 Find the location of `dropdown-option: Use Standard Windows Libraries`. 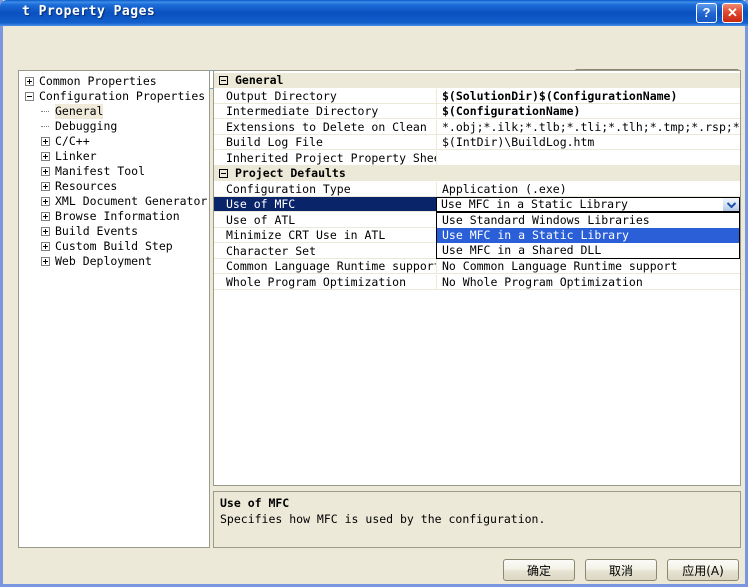

dropdown-option: Use Standard Windows Libraries is located at coordinates (588, 220).